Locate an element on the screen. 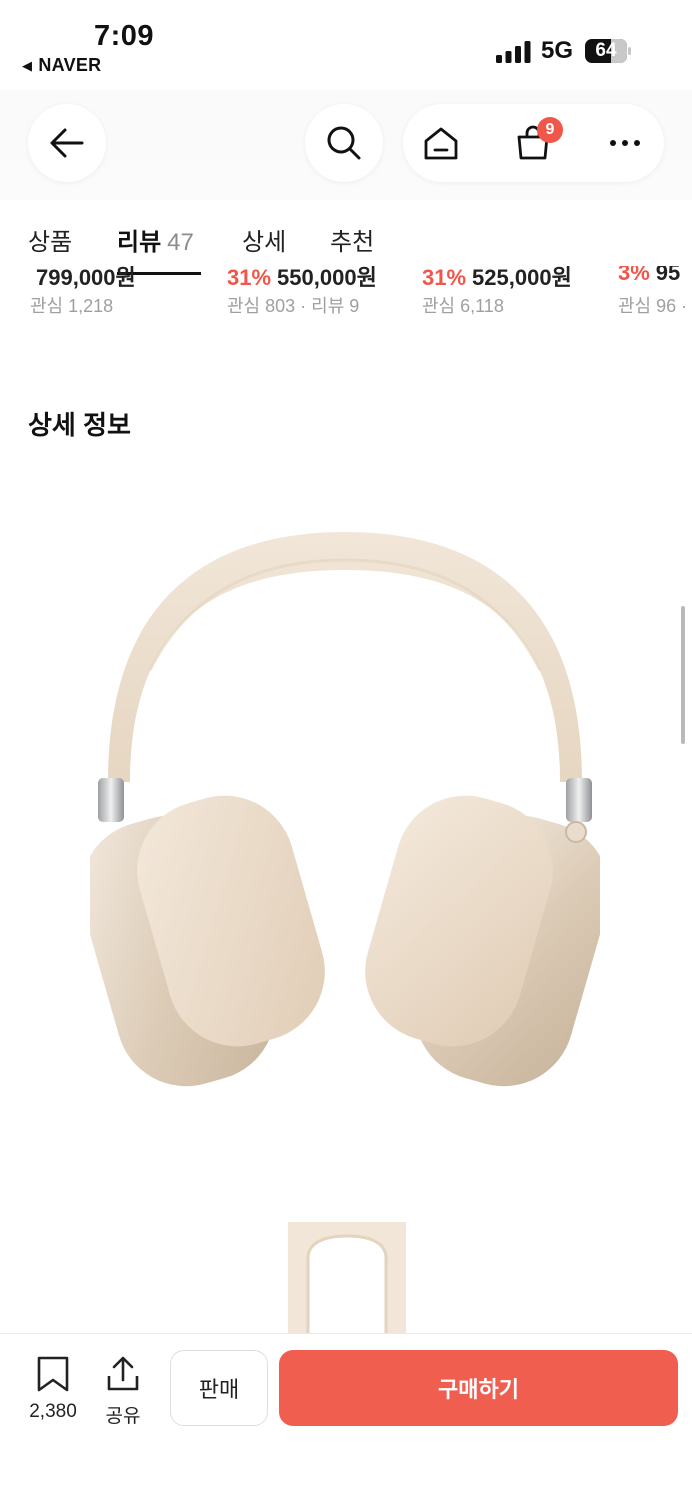  home-icon is located at coordinates (441, 143).